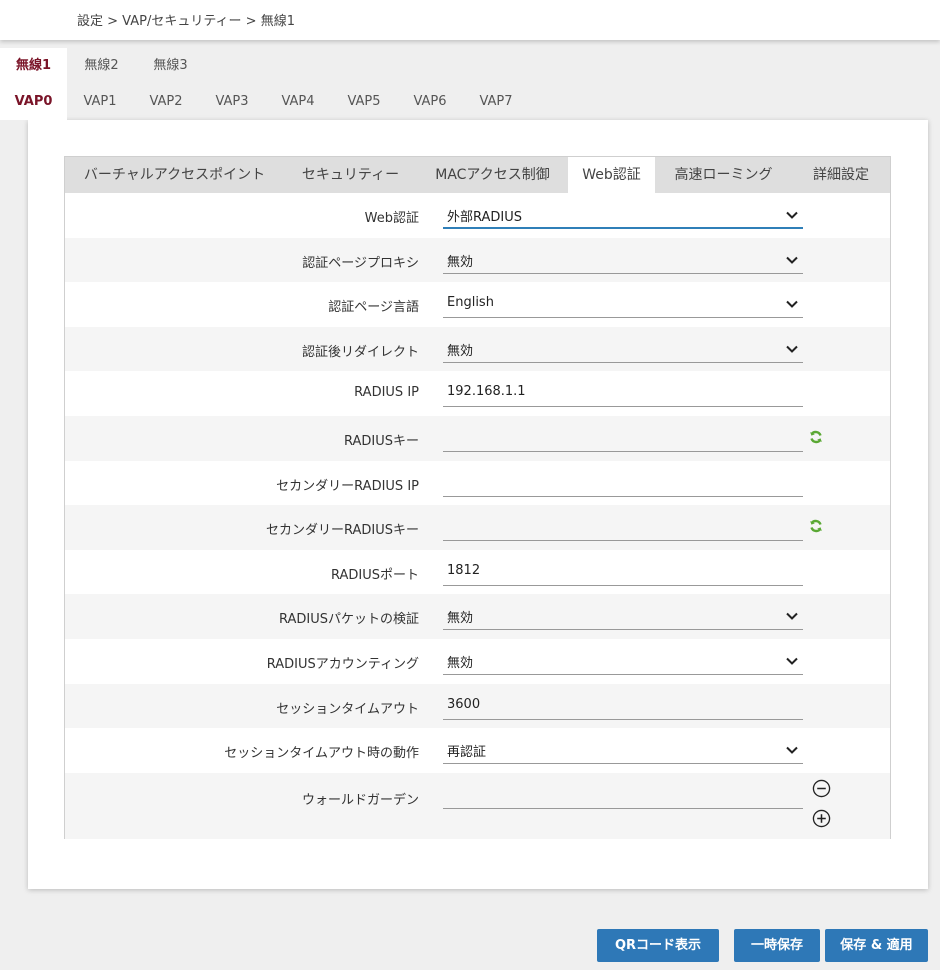  I want to click on radius-packet-verify-value: 無効, so click(460, 619).